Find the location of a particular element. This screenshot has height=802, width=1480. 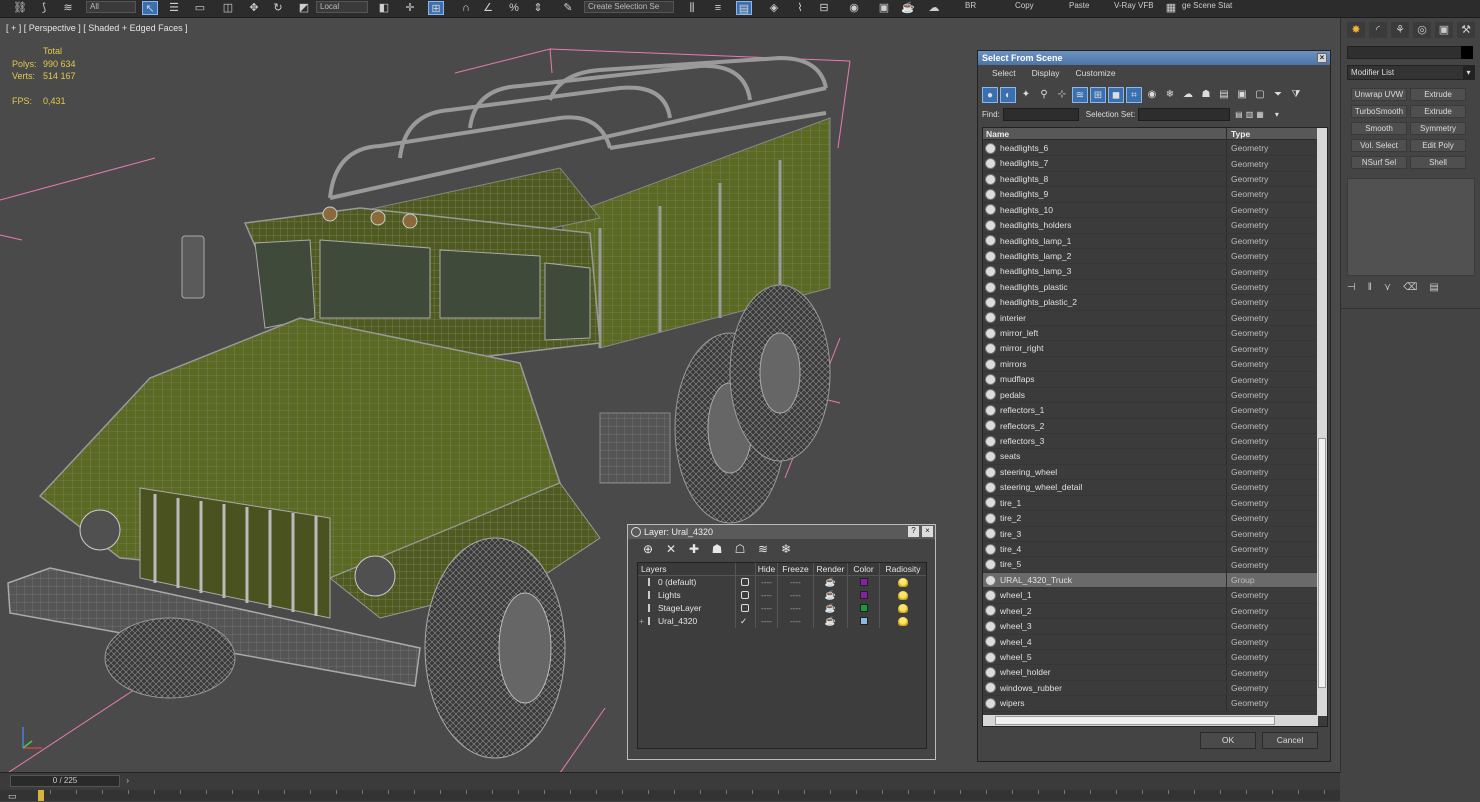

object-list-row: wheel_2 Geometry is located at coordinates (1150, 611).